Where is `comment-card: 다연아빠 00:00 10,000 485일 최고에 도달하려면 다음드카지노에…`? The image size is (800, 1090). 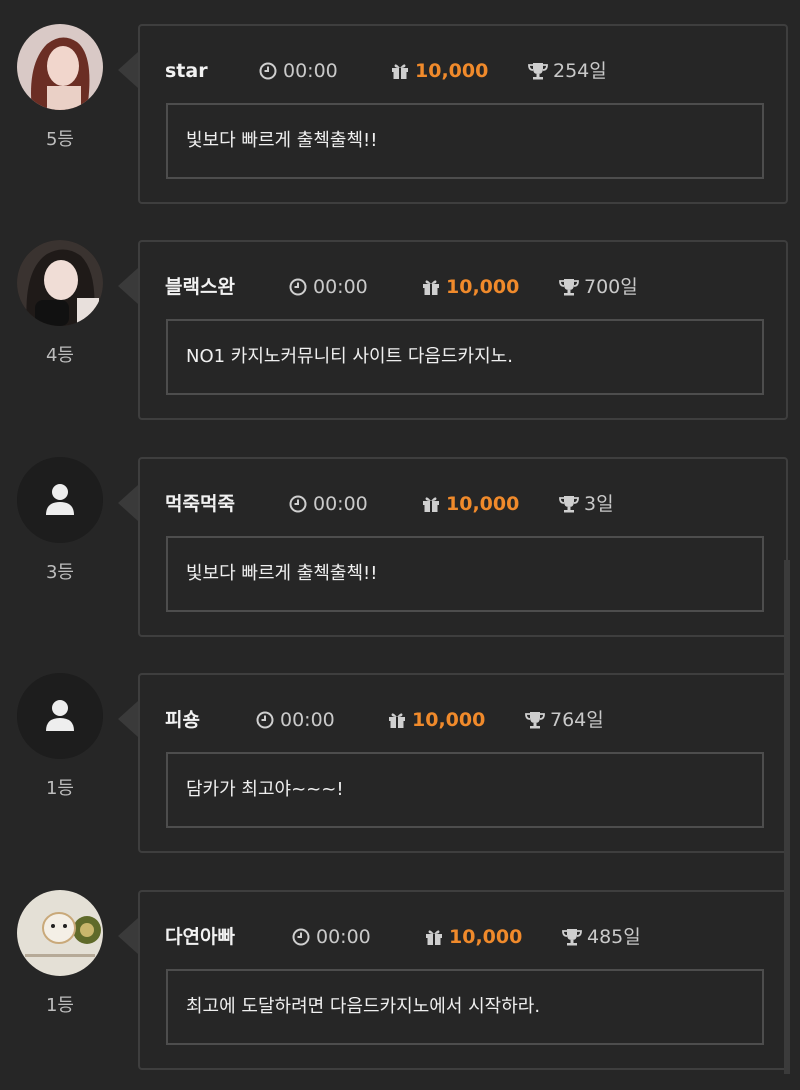
comment-card: 다연아빠 00:00 10,000 485일 최고에 도달하려면 다음드카지노에… is located at coordinates (463, 980).